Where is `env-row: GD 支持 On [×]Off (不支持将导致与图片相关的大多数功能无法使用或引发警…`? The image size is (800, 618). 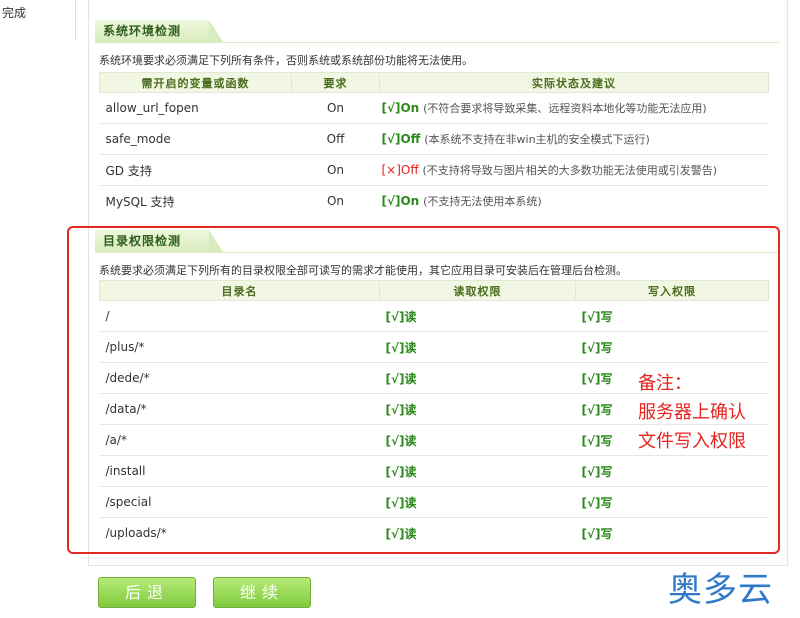
env-row: GD 支持 On [×]Off (不支持将导致与图片相关的大多数功能无法使用或引发警… is located at coordinates (434, 170).